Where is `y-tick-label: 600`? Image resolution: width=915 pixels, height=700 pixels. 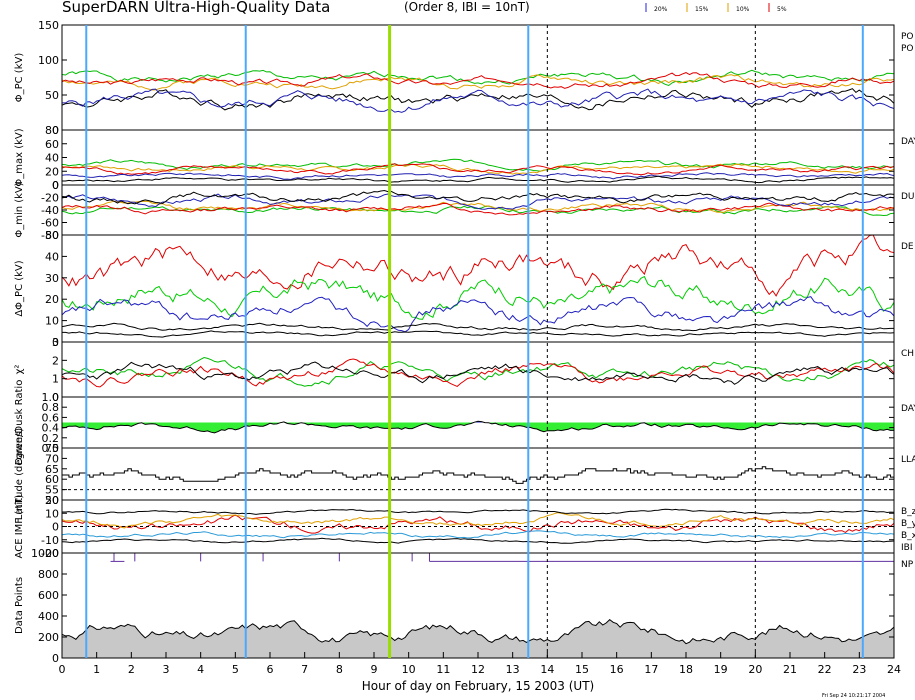
y-tick-label: 600 is located at coordinates (48, 595).